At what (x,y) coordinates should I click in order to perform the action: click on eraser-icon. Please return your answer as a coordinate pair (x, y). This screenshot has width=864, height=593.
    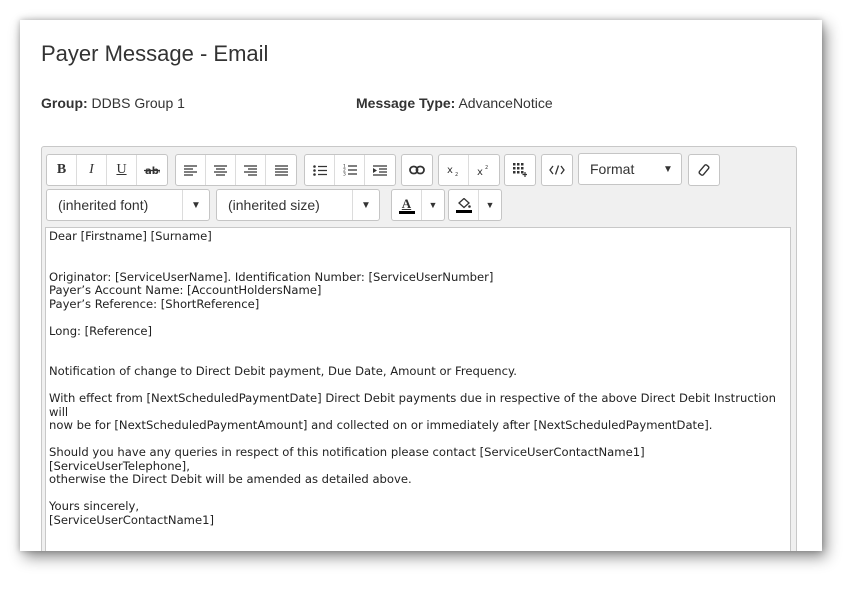
    Looking at the image, I should click on (704, 170).